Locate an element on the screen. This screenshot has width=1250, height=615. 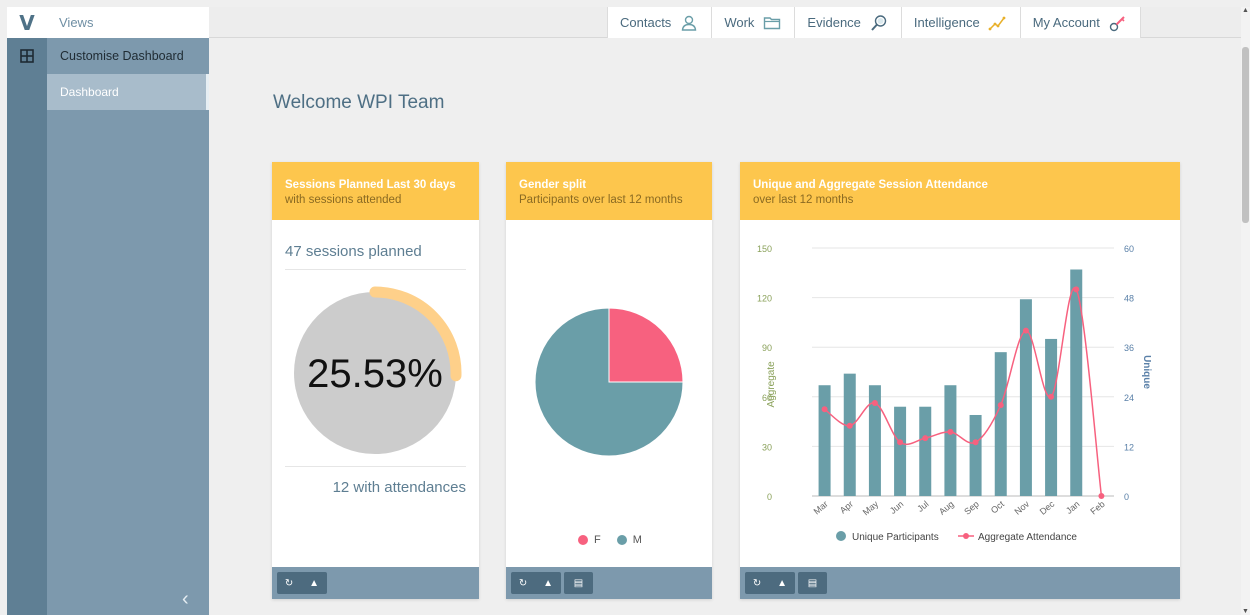
trend-icon is located at coordinates (997, 23).